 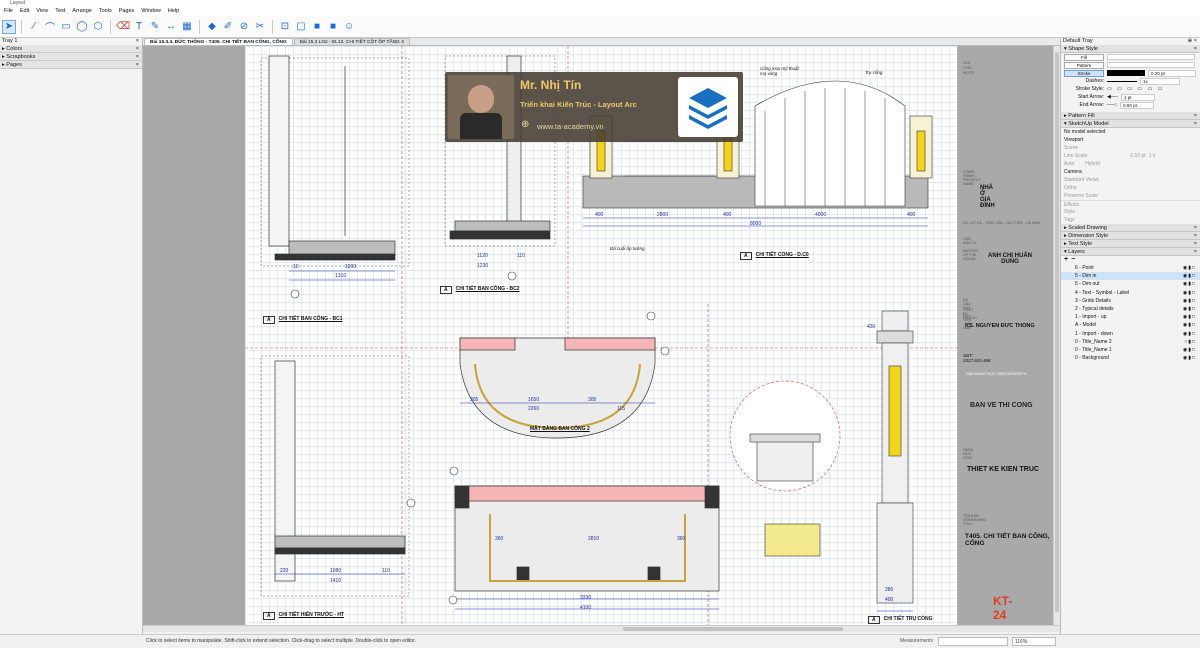 What do you see at coordinates (1190, 342) in the screenshot?
I see `layer-visibility-icon: ○▮□` at bounding box center [1190, 342].